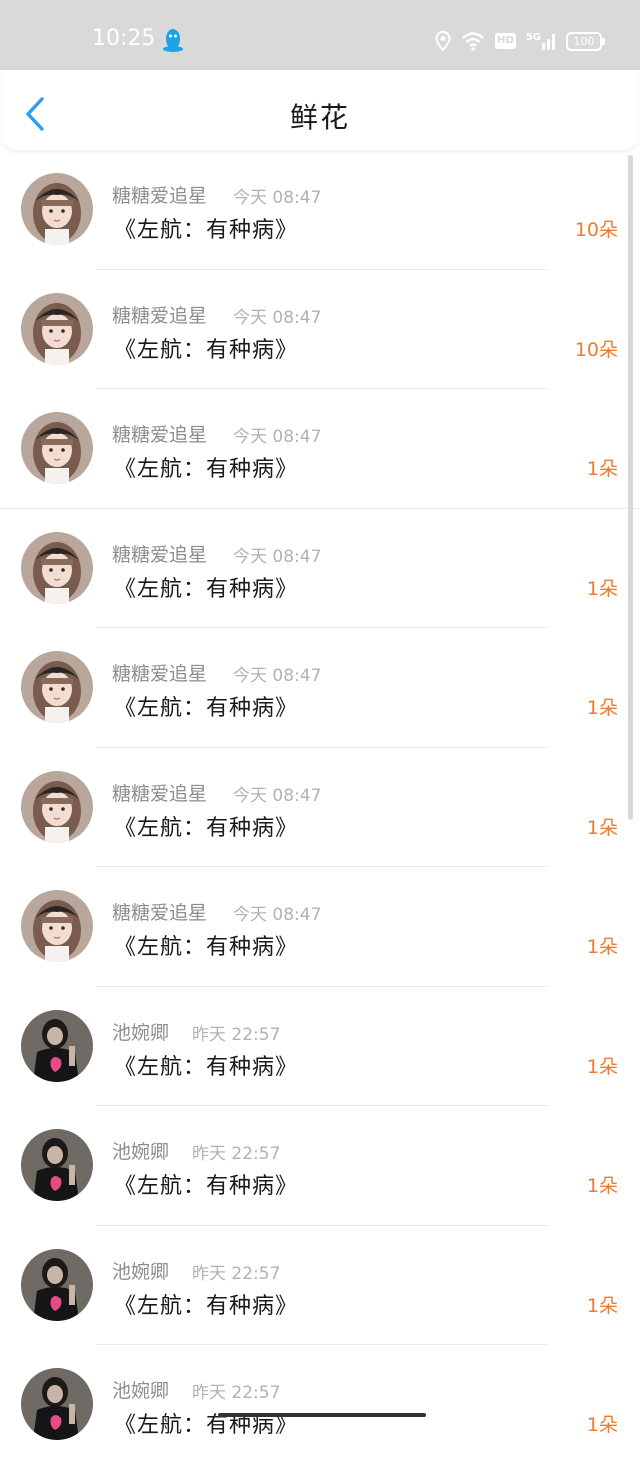 Image resolution: width=640 pixels, height=1465 pixels. I want to click on hd-badge: HD, so click(505, 41).